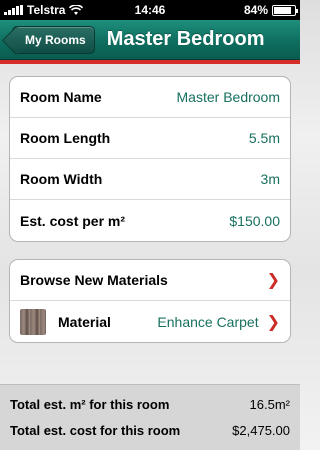  Describe the element at coordinates (254, 220) in the screenshot. I see `cost-per-m2-value: $150.00` at that location.